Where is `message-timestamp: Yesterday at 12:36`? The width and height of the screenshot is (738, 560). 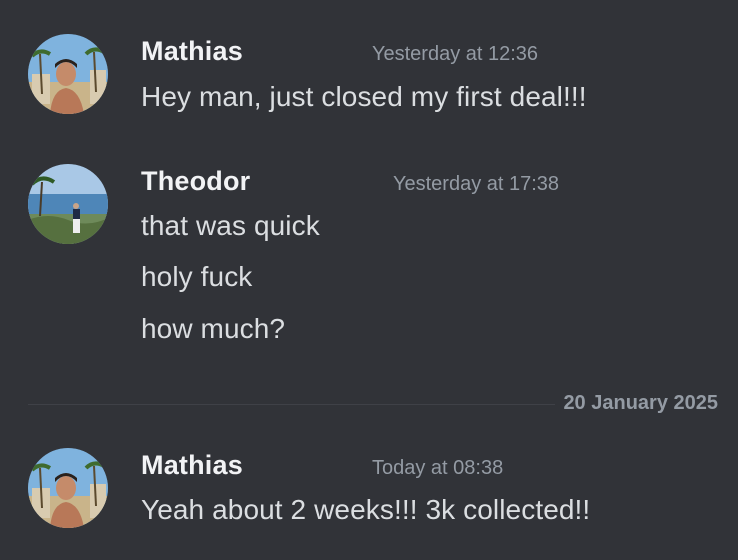
message-timestamp: Yesterday at 12:36 is located at coordinates (455, 54).